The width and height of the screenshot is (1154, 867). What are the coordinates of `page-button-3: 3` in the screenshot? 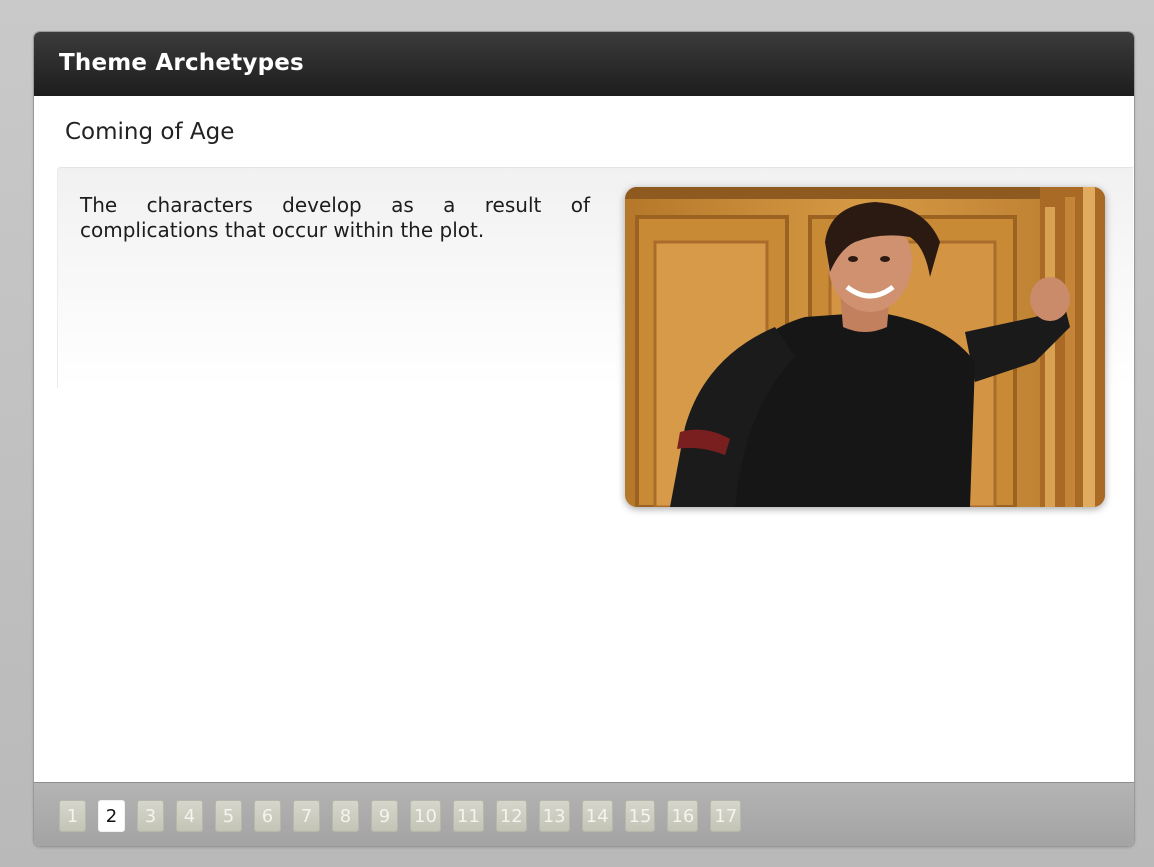 It's located at (150, 816).